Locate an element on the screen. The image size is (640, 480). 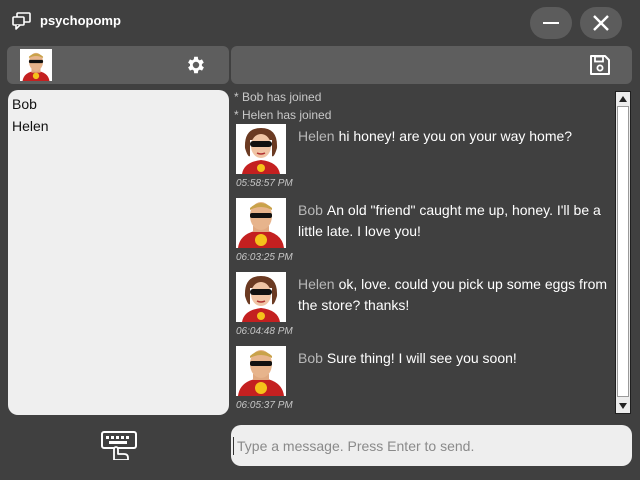
message-timestamp: 05:58:57 PM is located at coordinates (264, 183).